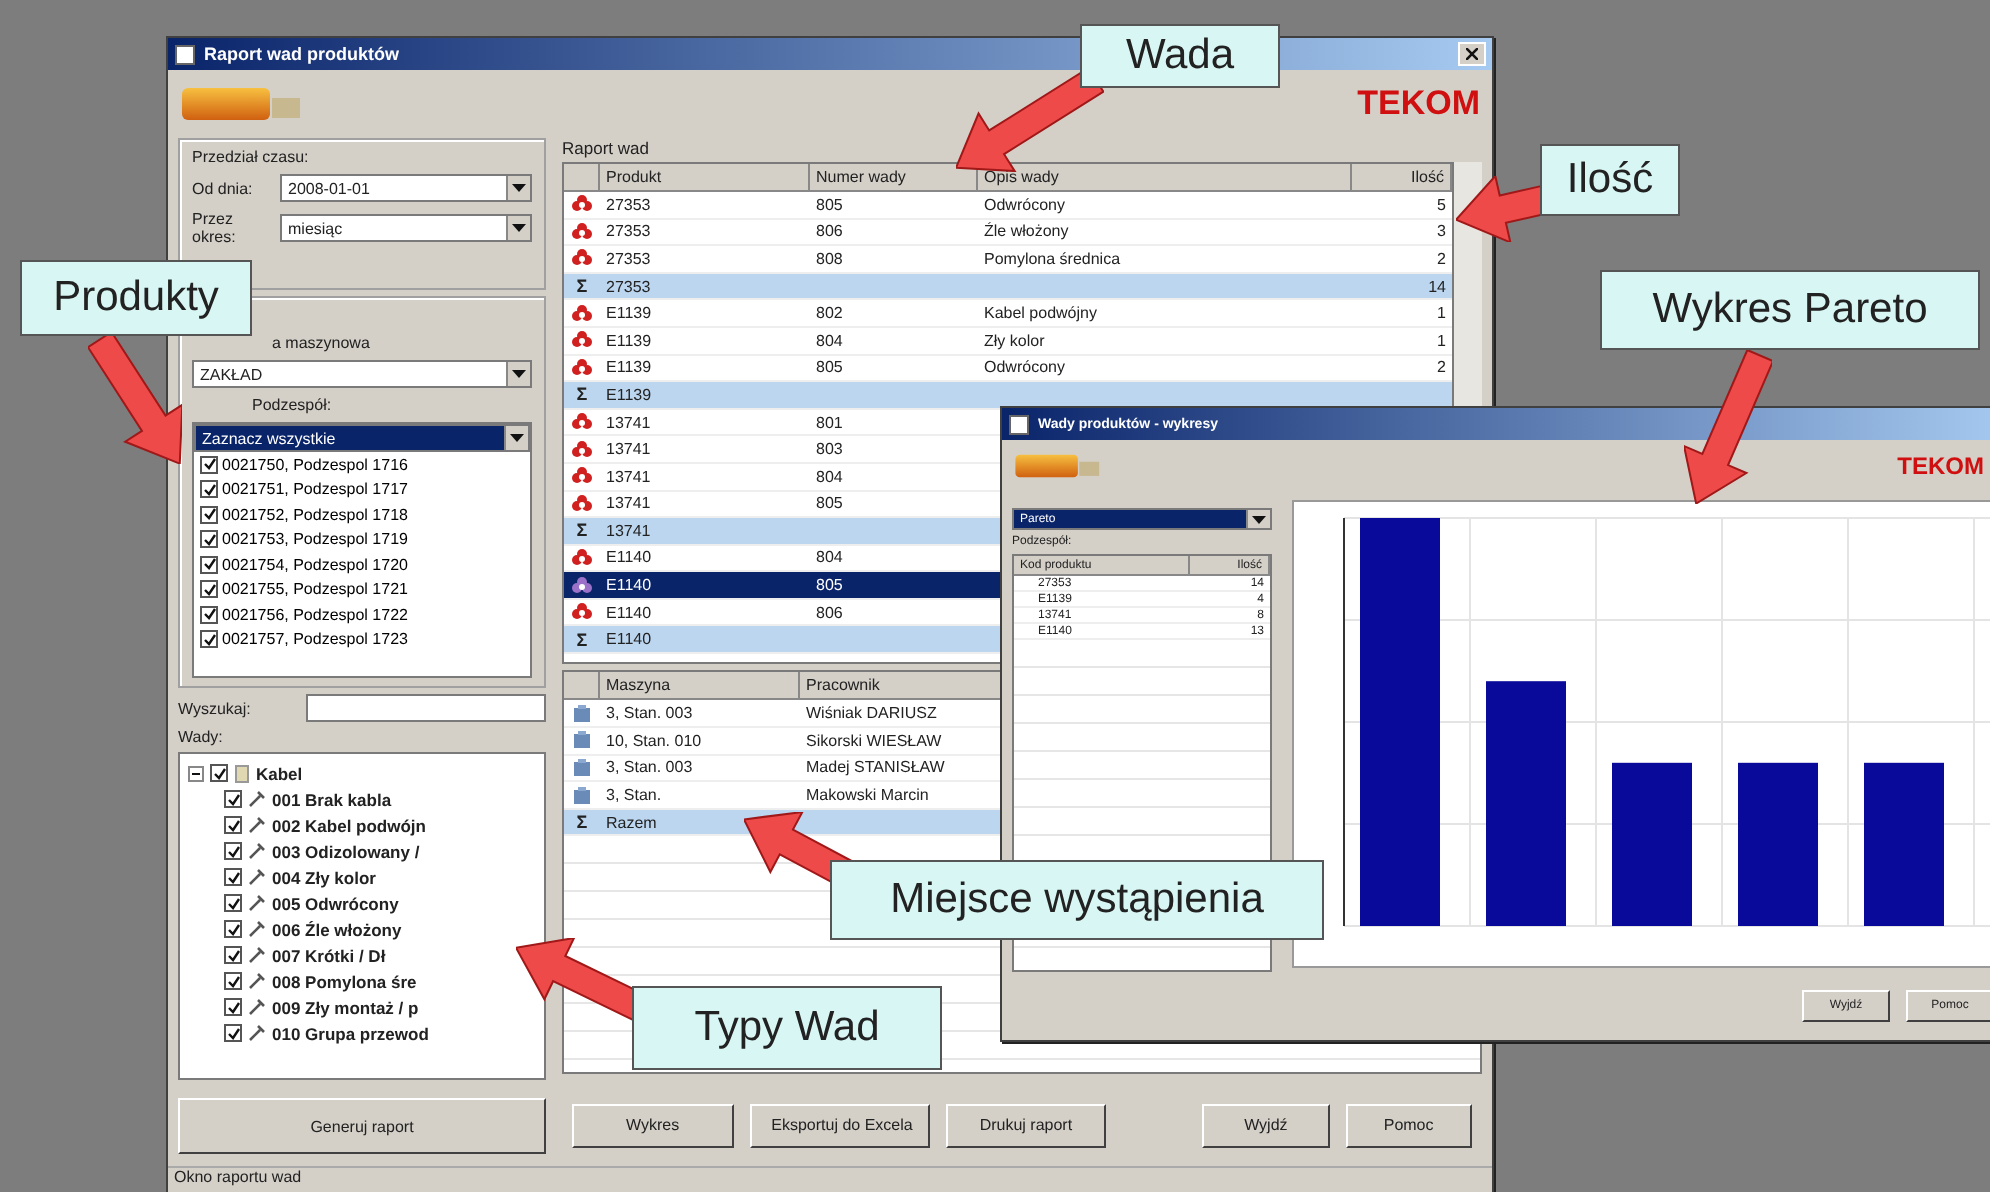 This screenshot has height=1192, width=1990. I want to click on tree-item: 003 Odizolowany /, so click(346, 851).